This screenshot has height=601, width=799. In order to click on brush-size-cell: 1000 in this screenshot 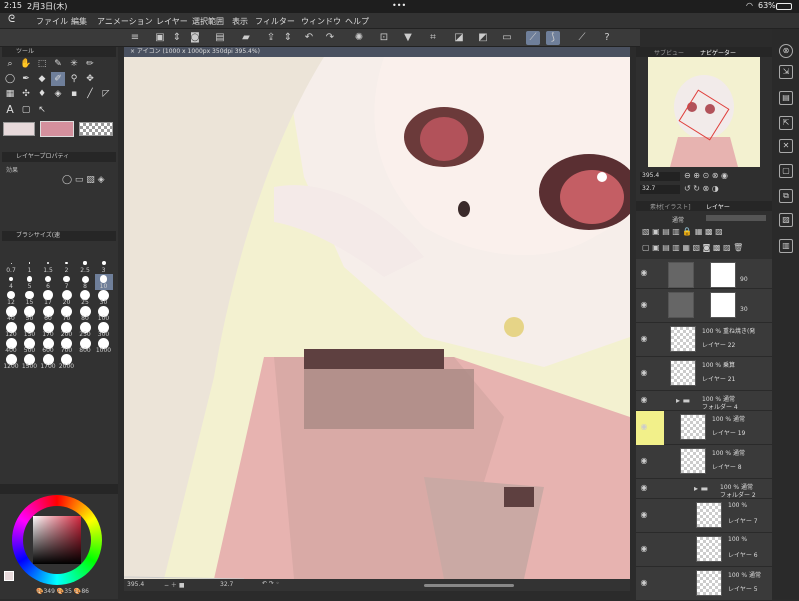, I will do `click(104, 345)`.